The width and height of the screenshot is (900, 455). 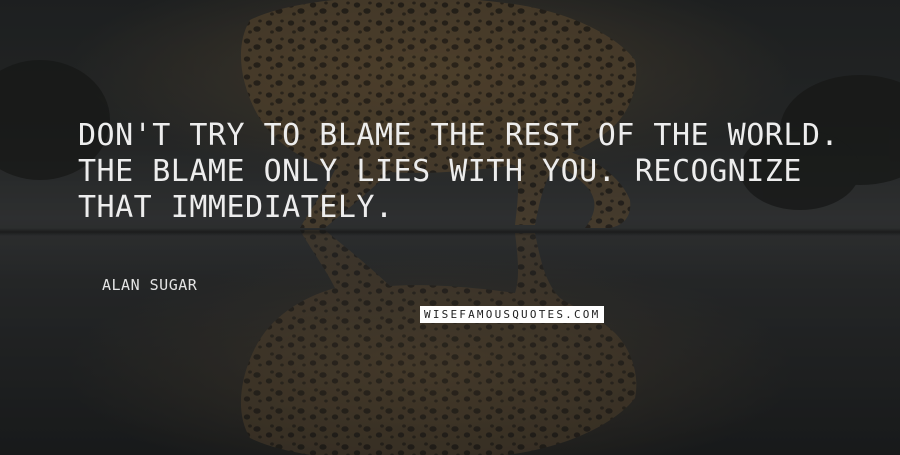 I want to click on site-watermark: wisefamousquotes.com, so click(x=512, y=314).